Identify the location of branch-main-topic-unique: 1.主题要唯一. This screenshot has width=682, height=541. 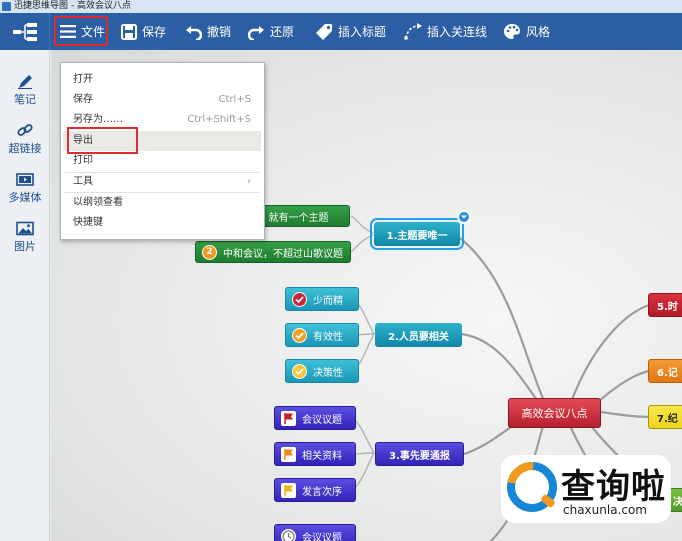
(417, 234).